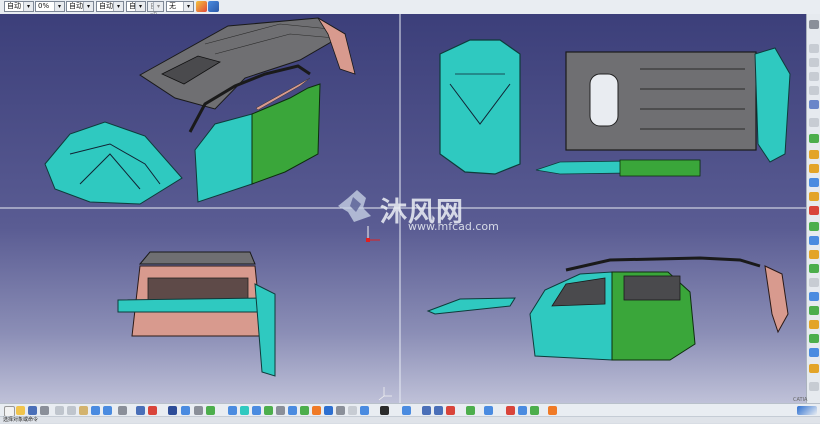 This screenshot has width=820, height=424. What do you see at coordinates (814, 226) in the screenshot?
I see `chamfer-icon` at bounding box center [814, 226].